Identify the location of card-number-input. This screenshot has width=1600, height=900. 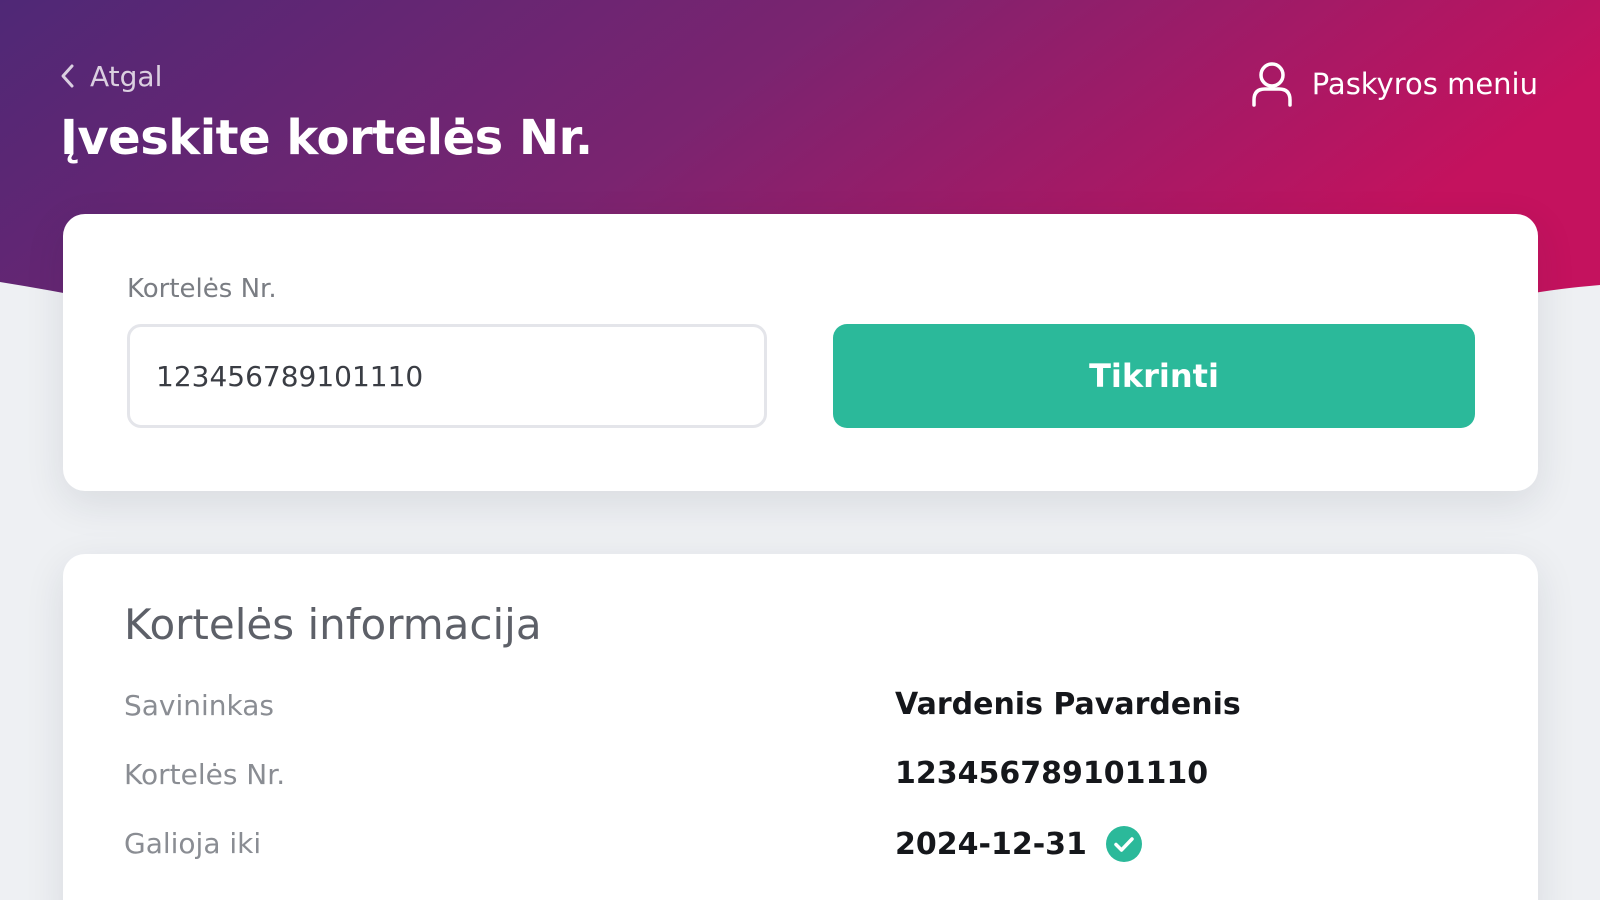
(447, 376).